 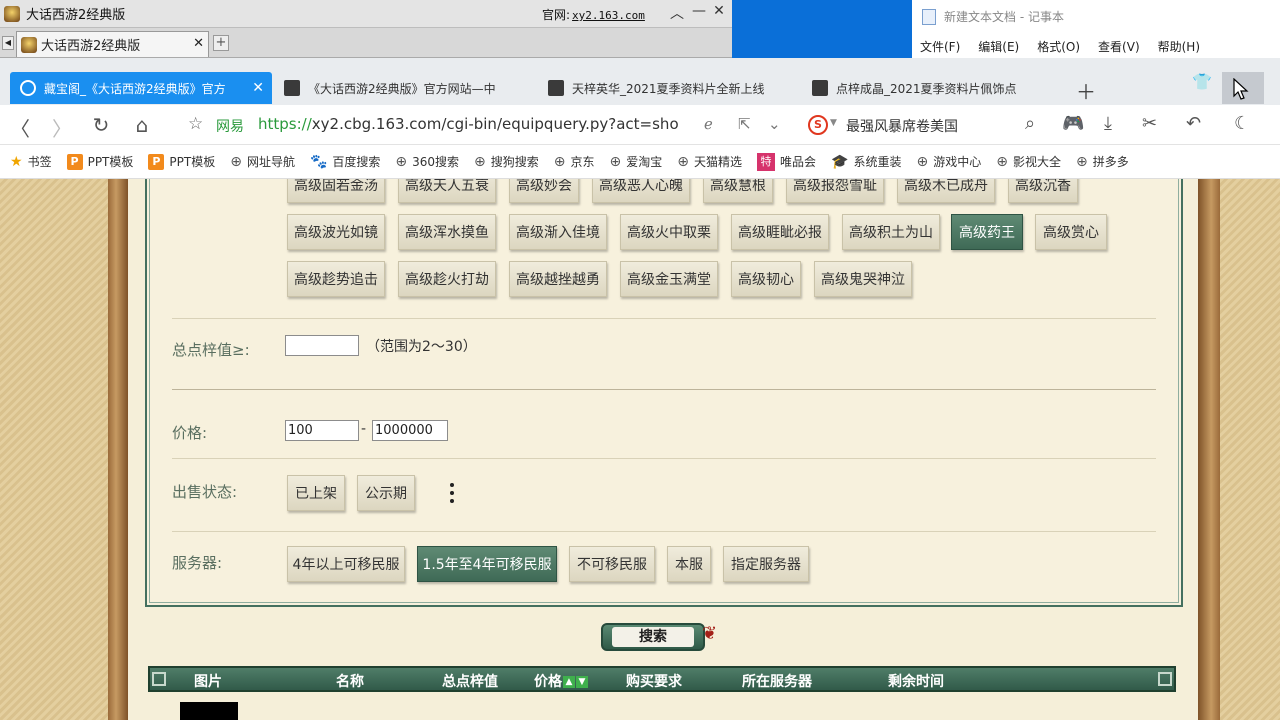 What do you see at coordinates (833, 123) in the screenshot?
I see `chevron-down-icon: ▼` at bounding box center [833, 123].